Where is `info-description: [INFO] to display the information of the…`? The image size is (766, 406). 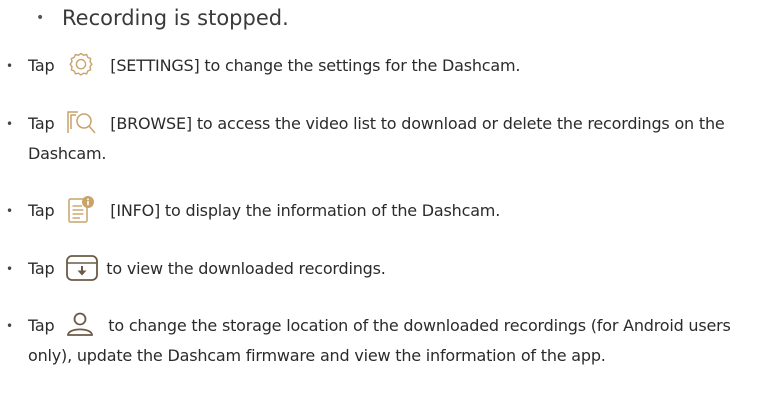 info-description: [INFO] to display the information of the… is located at coordinates (305, 210).